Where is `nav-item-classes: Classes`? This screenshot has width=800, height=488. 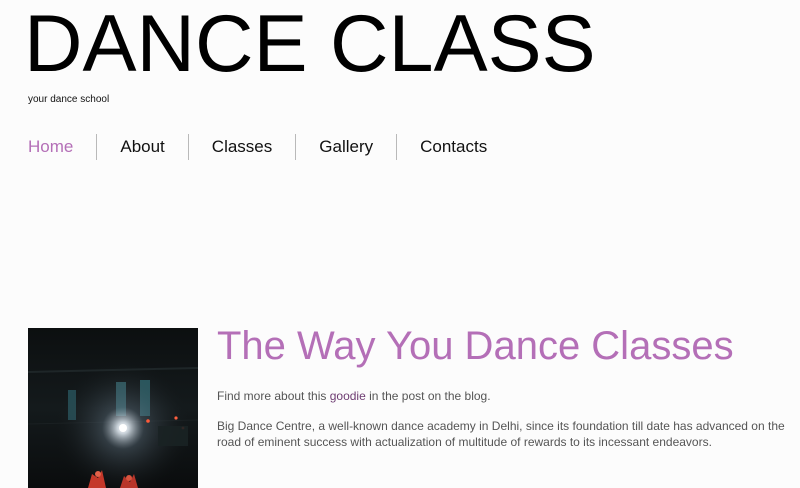 nav-item-classes: Classes is located at coordinates (241, 147).